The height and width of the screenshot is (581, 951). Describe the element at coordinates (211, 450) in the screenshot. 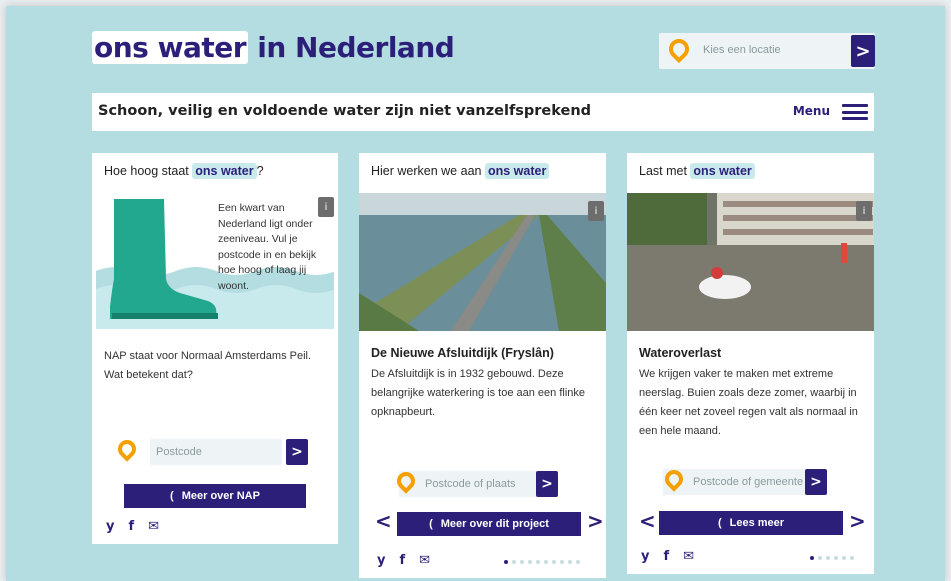

I see `postcode-field: Postcode >` at that location.